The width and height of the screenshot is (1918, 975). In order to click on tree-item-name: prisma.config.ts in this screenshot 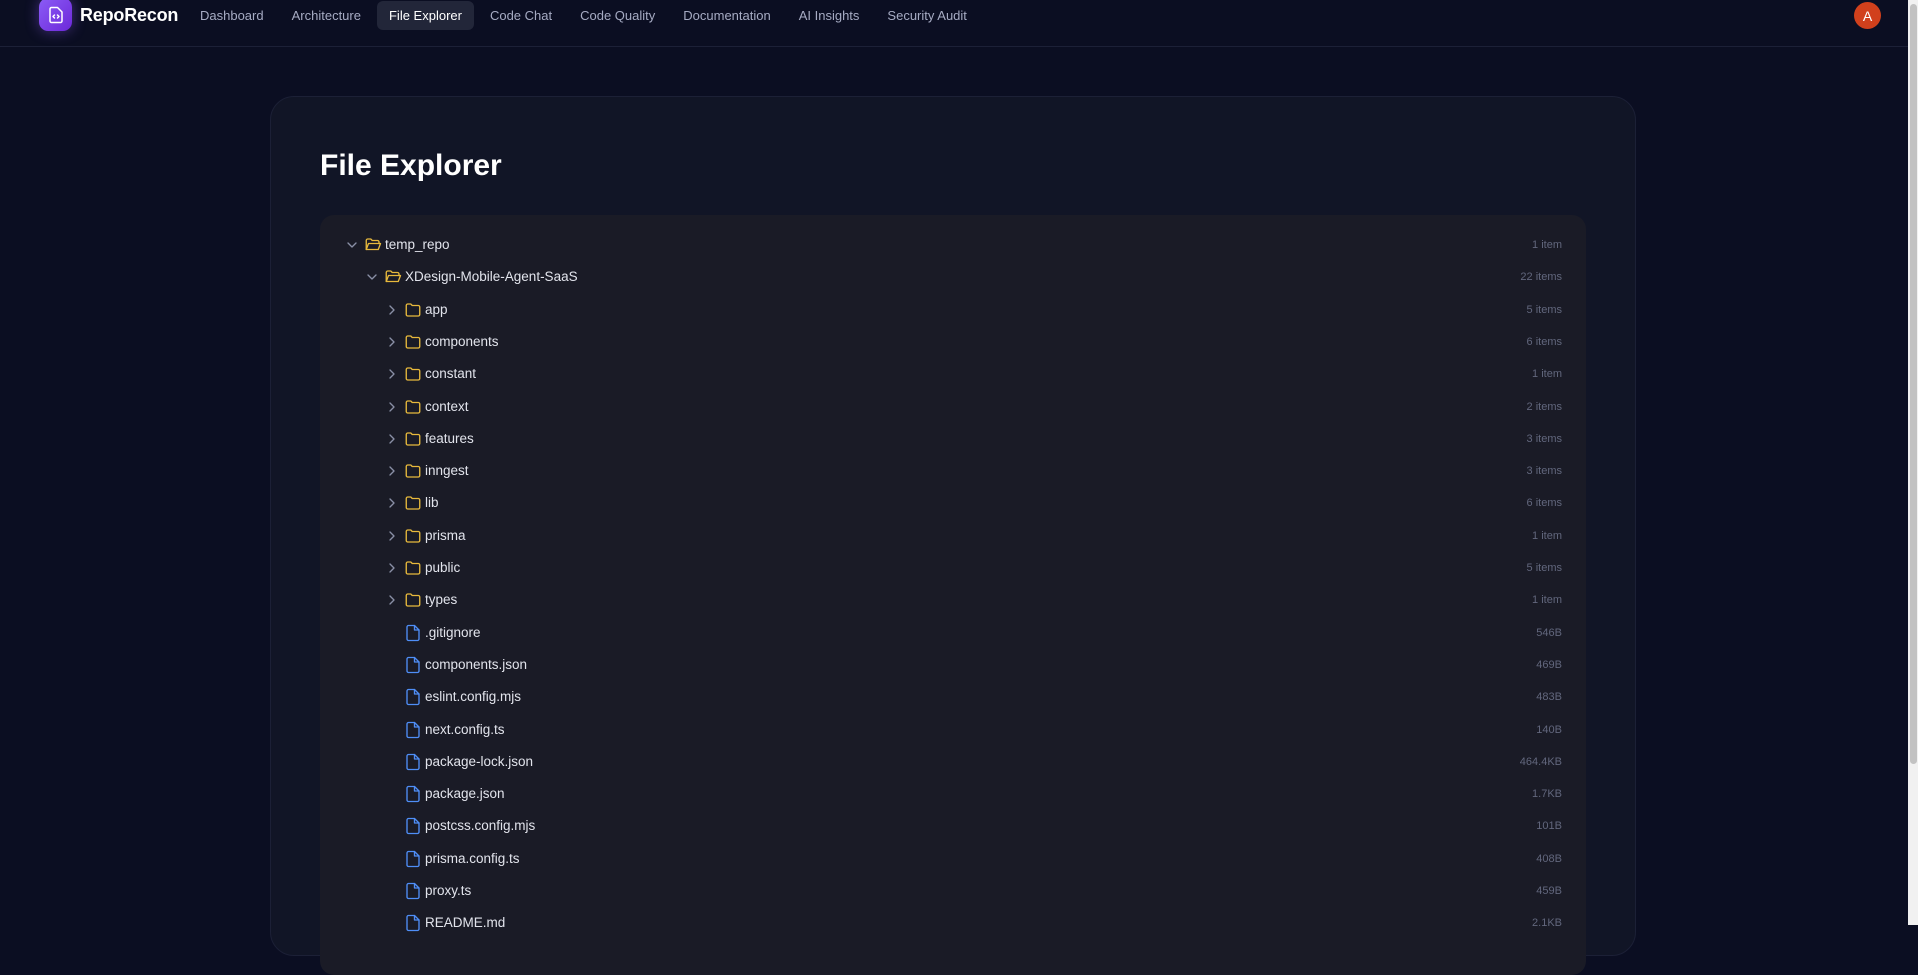, I will do `click(472, 858)`.